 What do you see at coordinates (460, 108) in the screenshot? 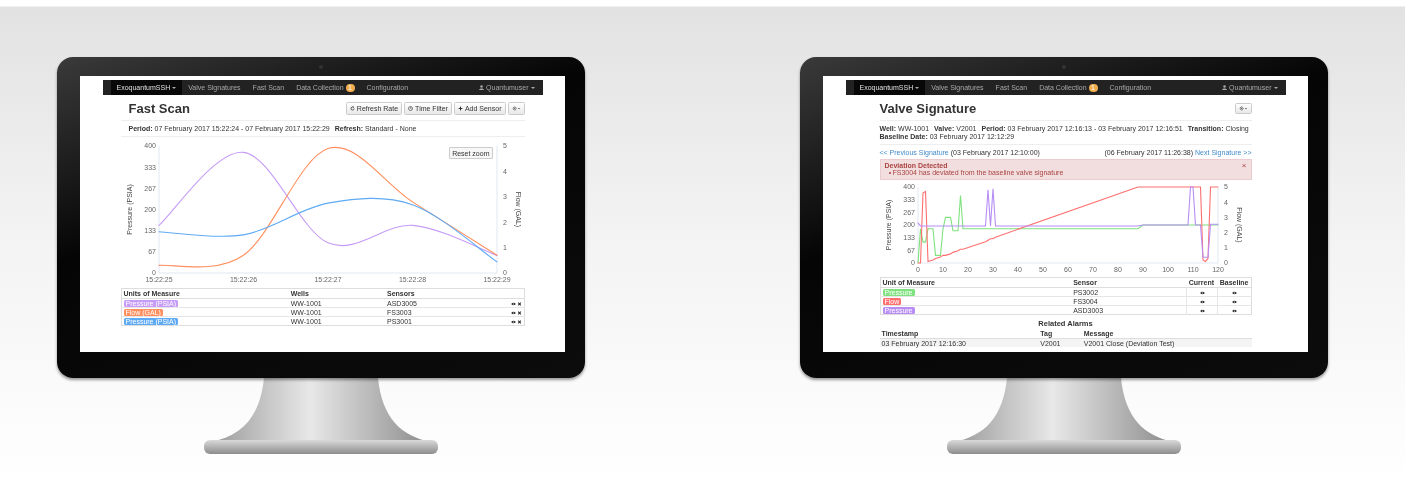
I see `plus-icon` at bounding box center [460, 108].